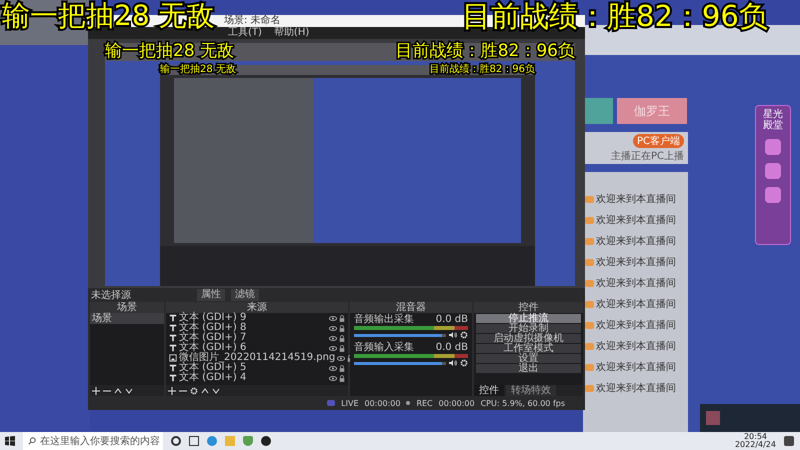  What do you see at coordinates (528, 318) in the screenshot?
I see `control-button: 停止推流` at bounding box center [528, 318].